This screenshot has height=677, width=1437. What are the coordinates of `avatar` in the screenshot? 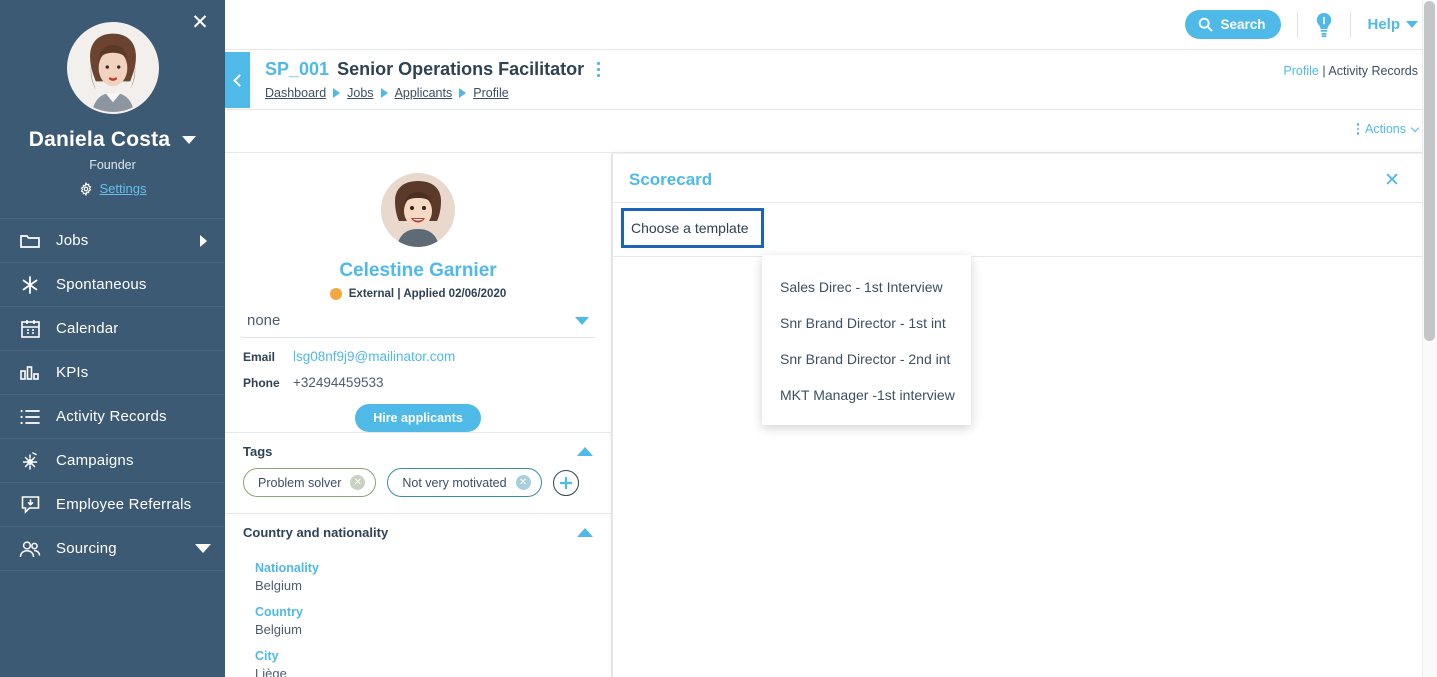 It's located at (112, 68).